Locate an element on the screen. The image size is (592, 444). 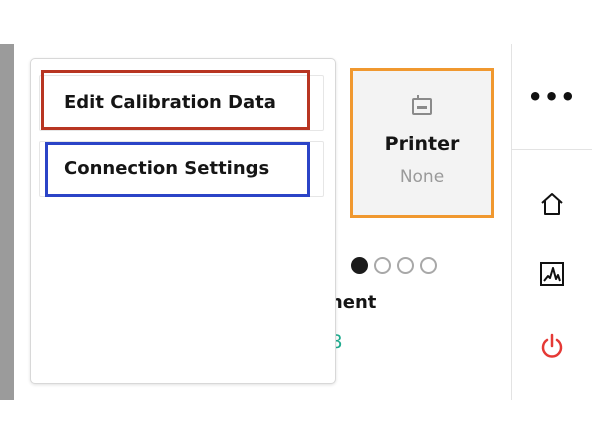
menu-item-edit-calibration: Edit Calibration Data is located at coordinates (181, 103).